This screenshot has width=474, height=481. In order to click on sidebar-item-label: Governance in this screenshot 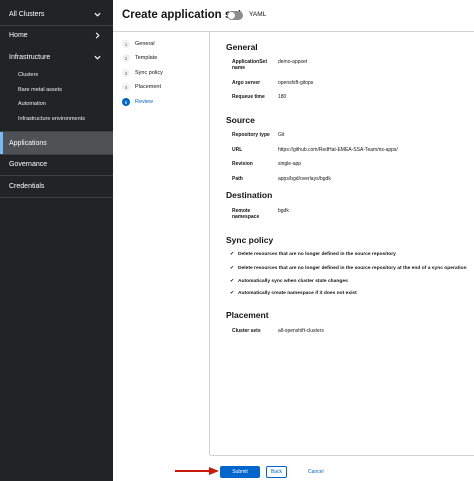, I will do `click(28, 164)`.